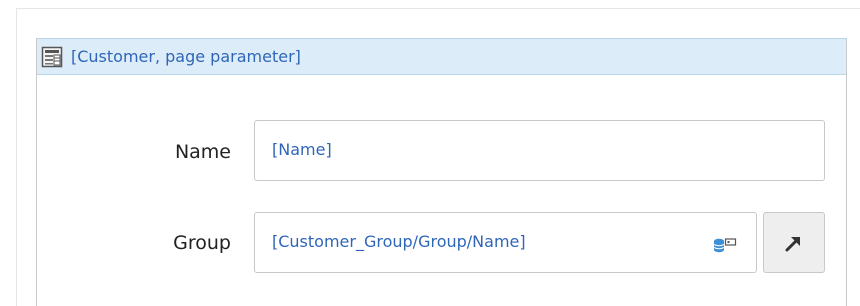 The width and height of the screenshot is (860, 306). What do you see at coordinates (399, 241) in the screenshot?
I see `group-field-value: [Customer_Group/Group/Name]` at bounding box center [399, 241].